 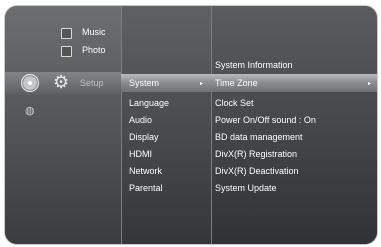 I want to click on setup-item-system: System, so click(x=144, y=83).